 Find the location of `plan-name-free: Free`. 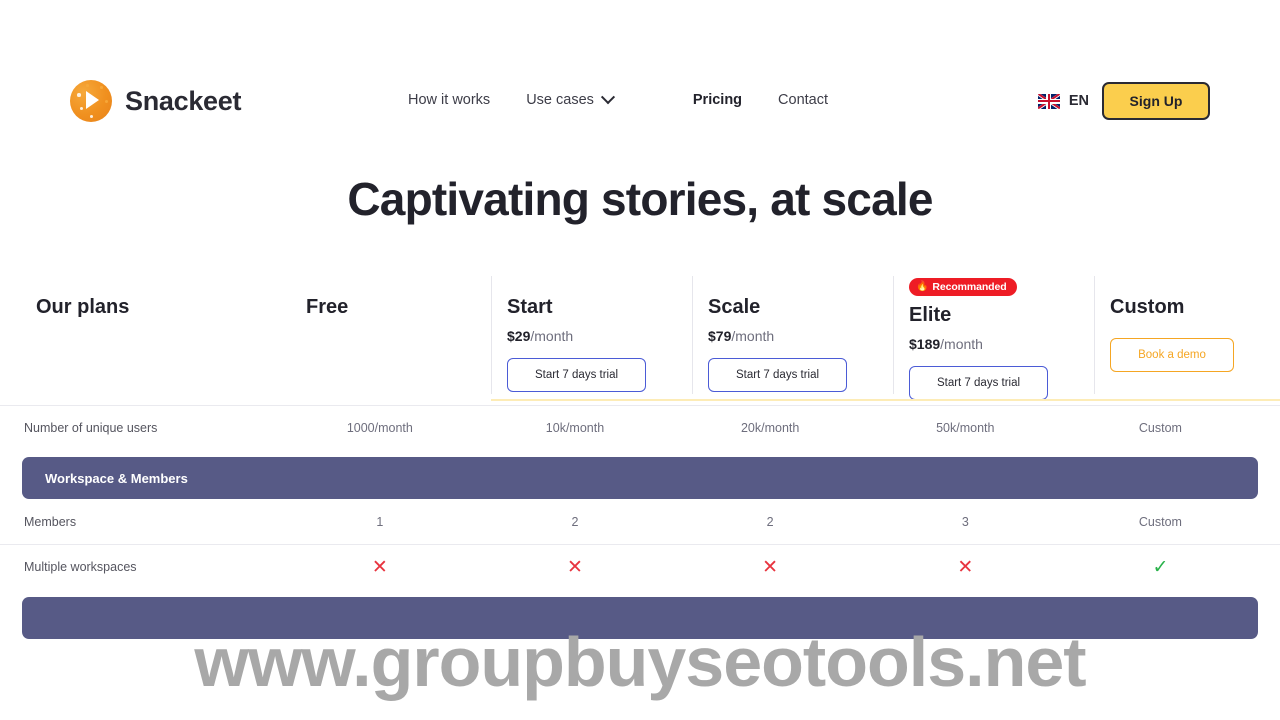

plan-name-free: Free is located at coordinates (327, 307).